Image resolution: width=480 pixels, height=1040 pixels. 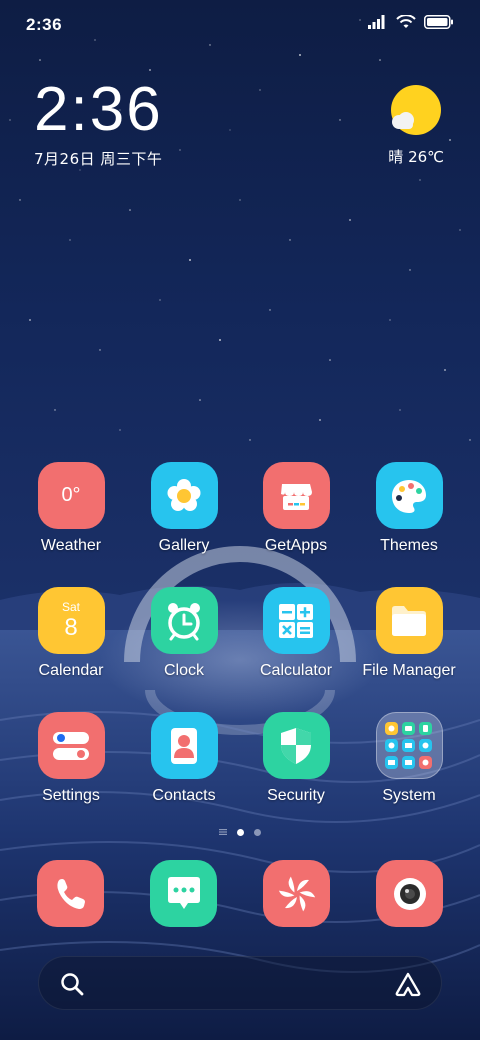 I want to click on gallery-flower-icon, so click(x=184, y=495).